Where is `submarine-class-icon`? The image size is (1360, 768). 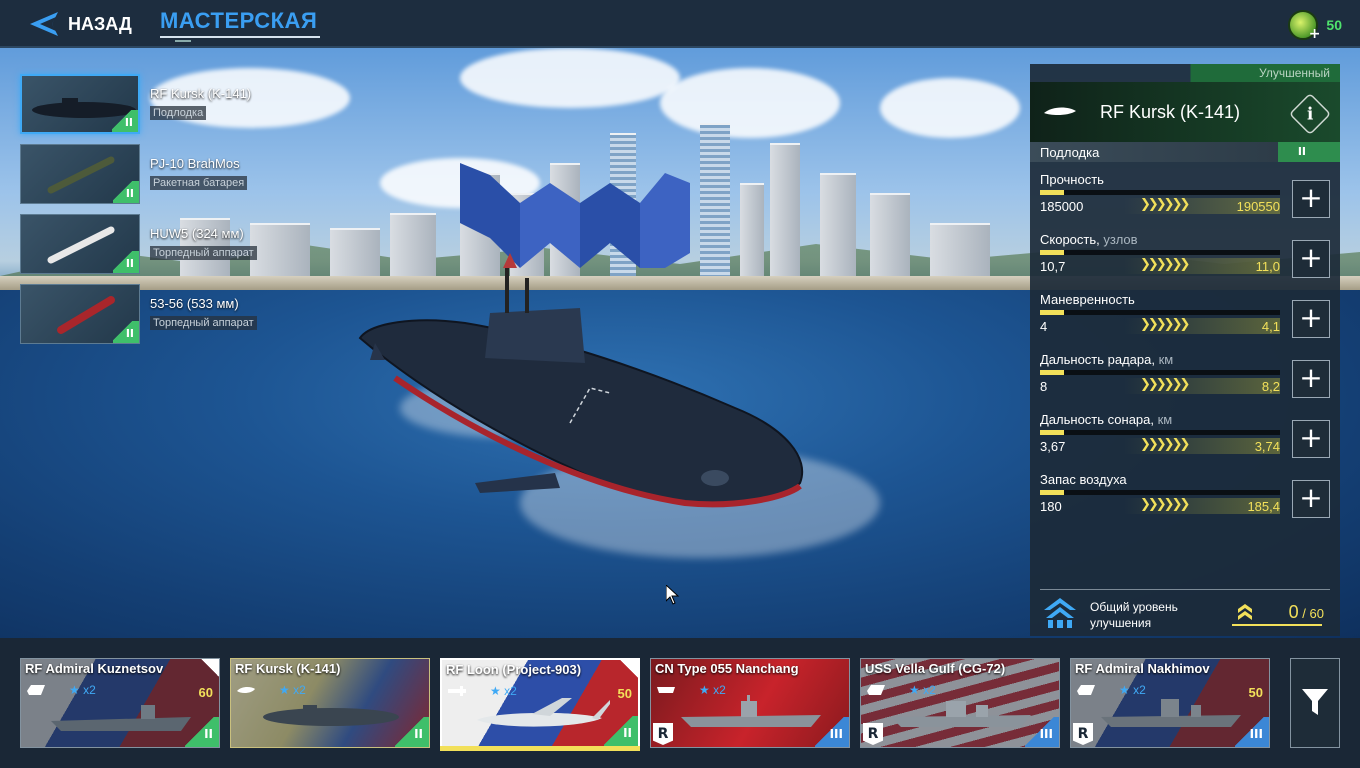
submarine-class-icon is located at coordinates (1060, 111).